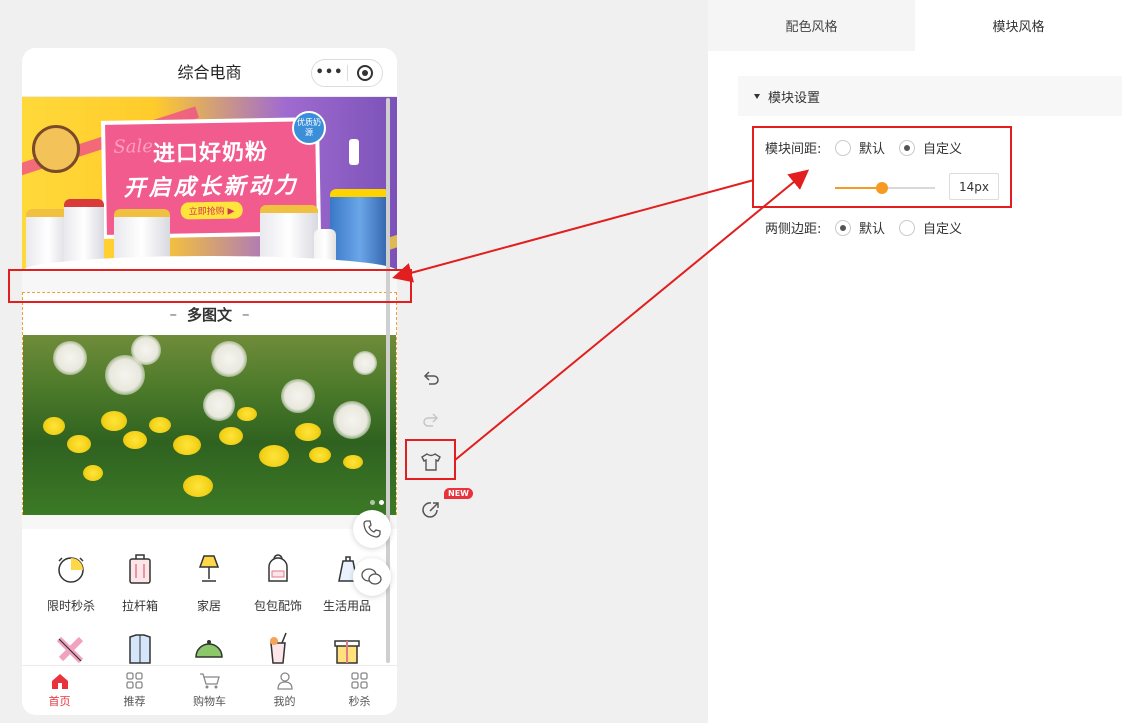 The width and height of the screenshot is (1122, 723). What do you see at coordinates (360, 230) in the screenshot?
I see `milk-can-icon` at bounding box center [360, 230].